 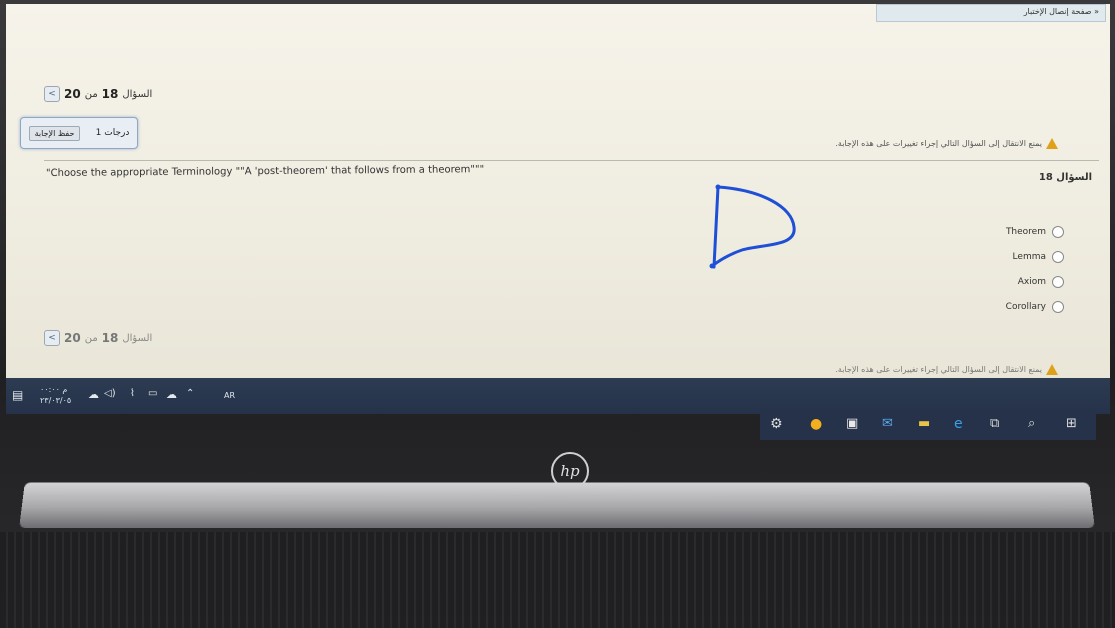 I want to click on option-lemma: Lemma, so click(x=1038, y=257).